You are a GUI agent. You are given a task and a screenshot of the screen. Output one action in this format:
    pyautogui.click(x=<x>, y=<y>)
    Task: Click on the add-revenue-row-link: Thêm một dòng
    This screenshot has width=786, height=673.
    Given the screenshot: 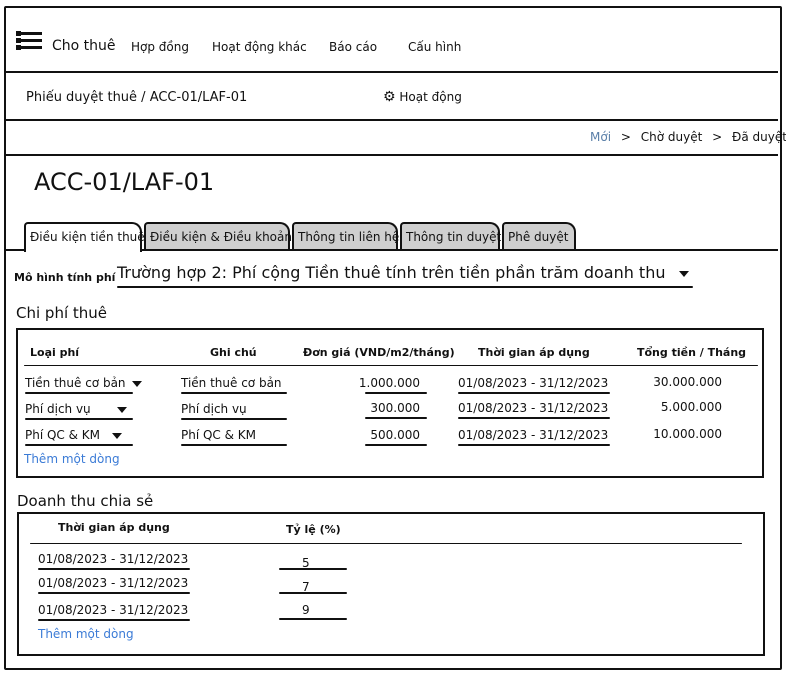 What is the action you would take?
    pyautogui.click(x=86, y=634)
    